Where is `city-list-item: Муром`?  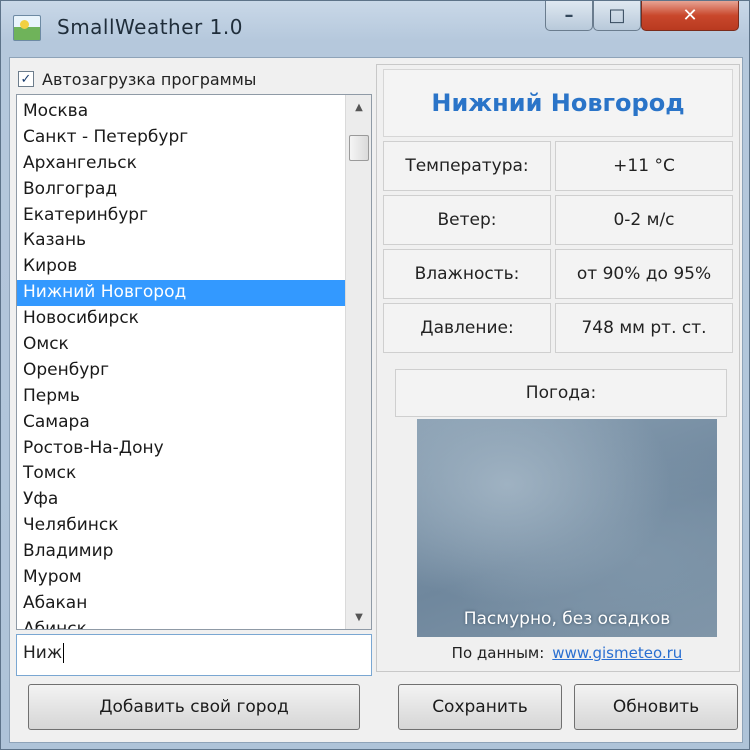 city-list-item: Муром is located at coordinates (181, 578).